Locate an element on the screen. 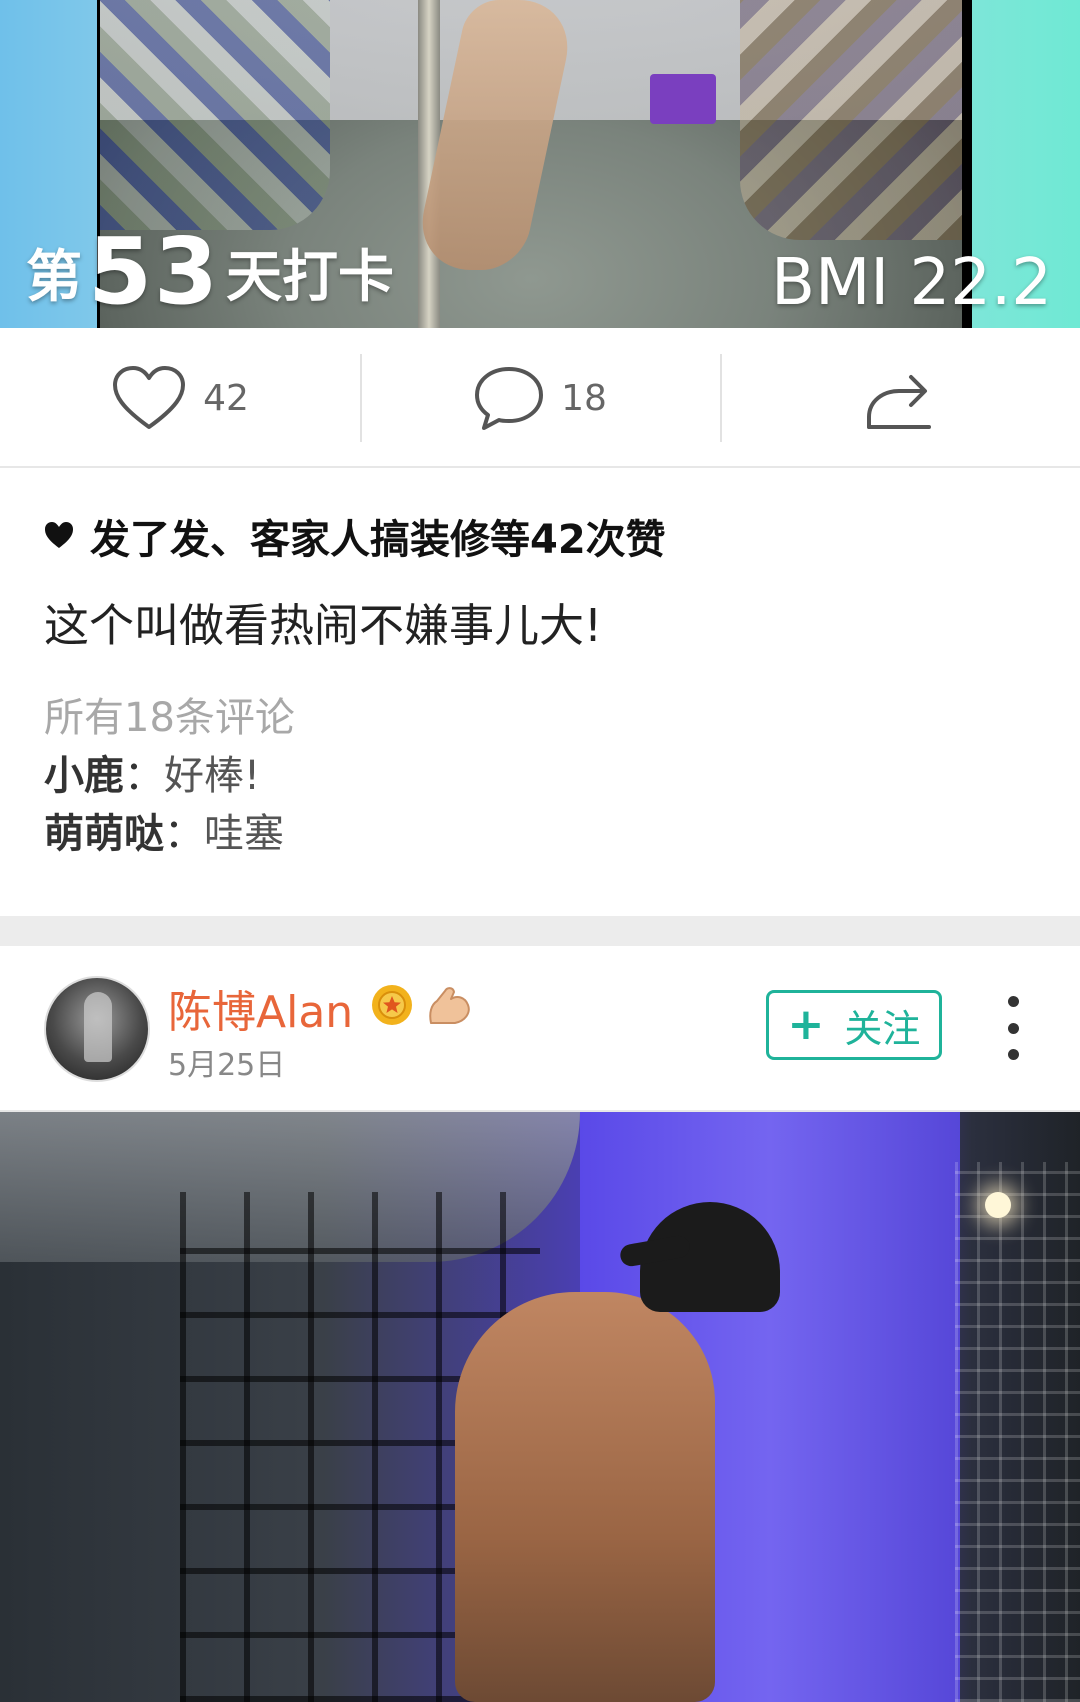 The height and width of the screenshot is (1702, 1080). like-button: 42 is located at coordinates (180, 398).